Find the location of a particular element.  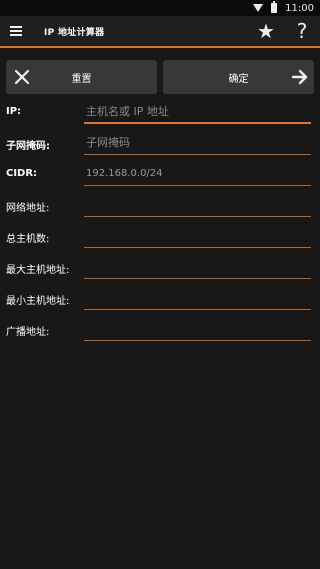

form-row-subnet-mask: 子网掩码 is located at coordinates (160, 146).